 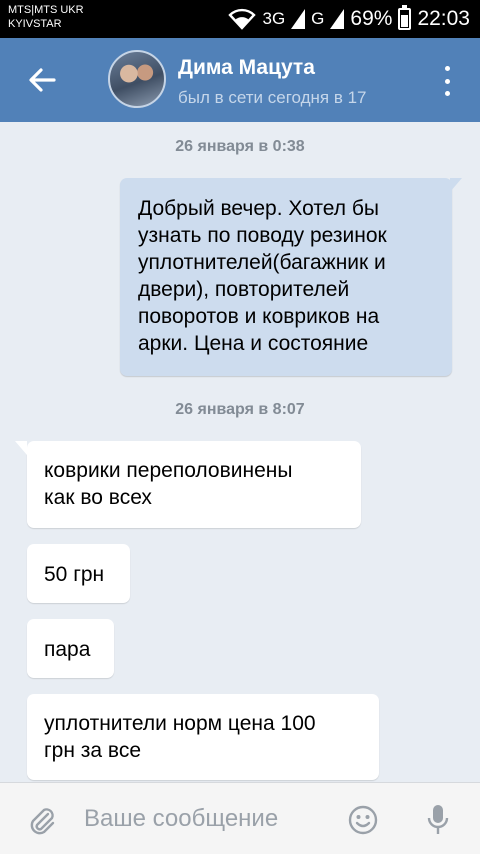 I want to click on message-line: уплотнители норм цена 100, so click(x=180, y=723).